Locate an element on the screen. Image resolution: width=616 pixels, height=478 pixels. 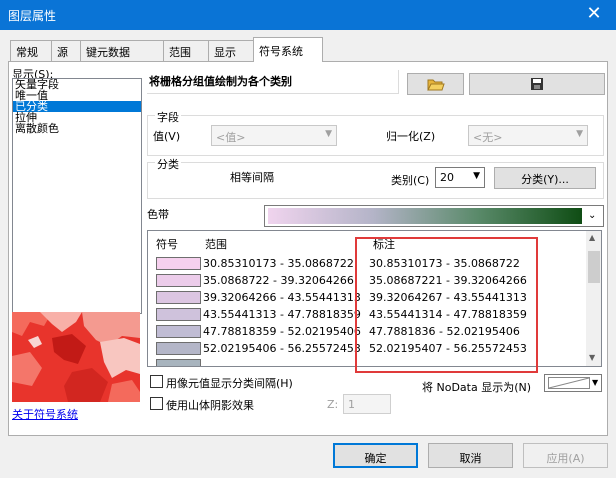
about-symbology-link: 关于符号系统 is located at coordinates (45, 414).